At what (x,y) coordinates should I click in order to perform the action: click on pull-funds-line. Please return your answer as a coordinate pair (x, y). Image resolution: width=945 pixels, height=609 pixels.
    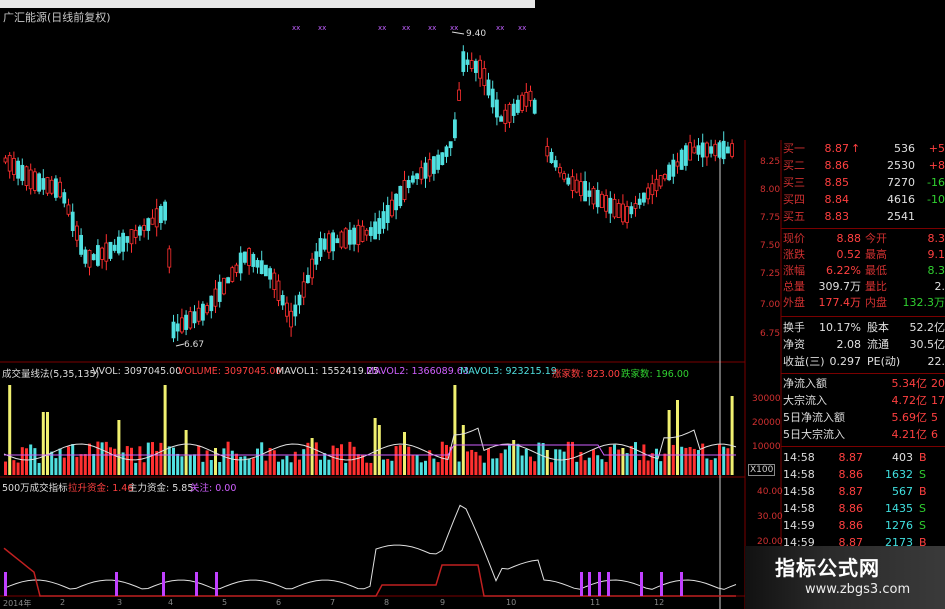
    Looking at the image, I should click on (369, 572).